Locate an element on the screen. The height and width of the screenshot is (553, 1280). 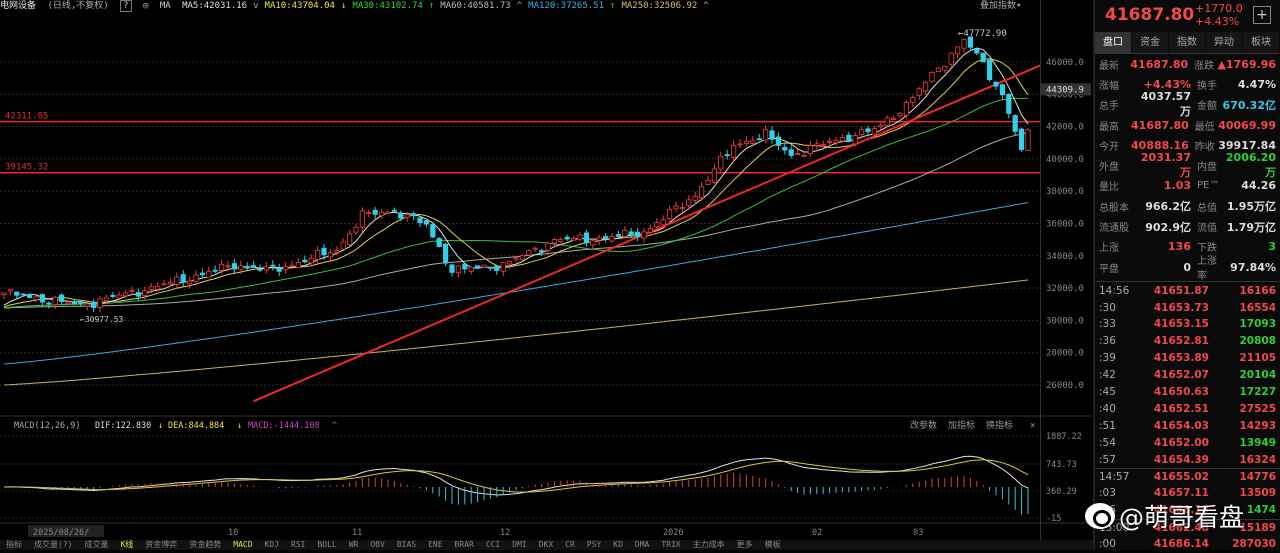
panel-tab: 盘口 is located at coordinates (1113, 42).